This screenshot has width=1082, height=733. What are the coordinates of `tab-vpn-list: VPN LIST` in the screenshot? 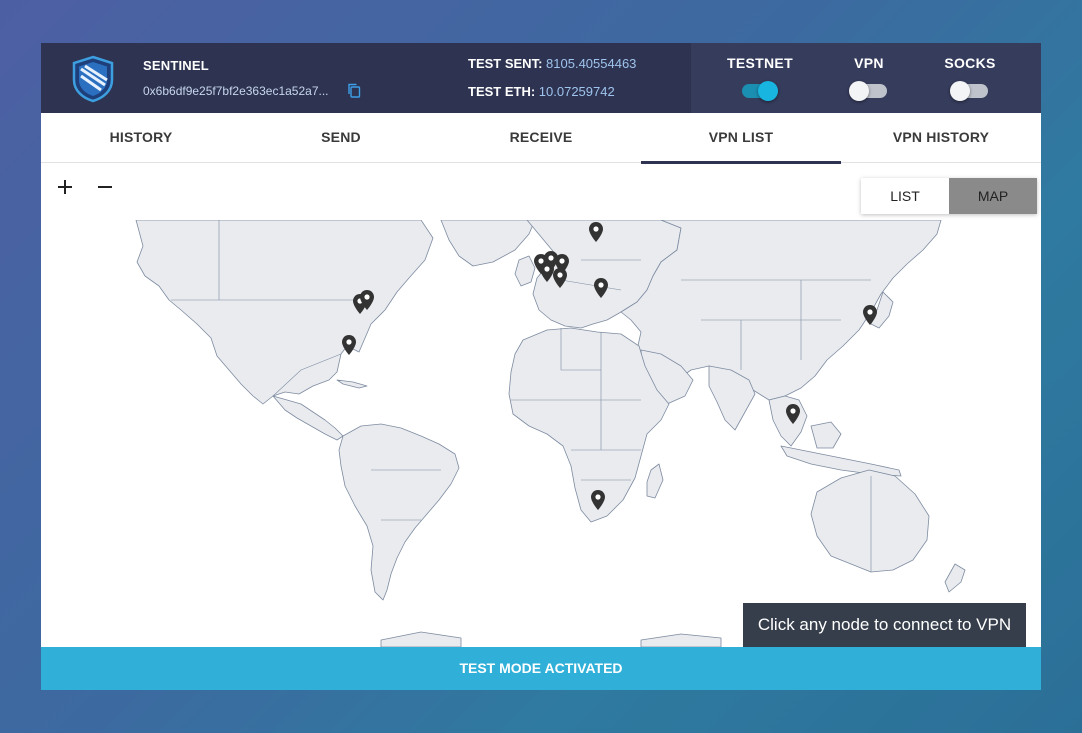 It's located at (741, 138).